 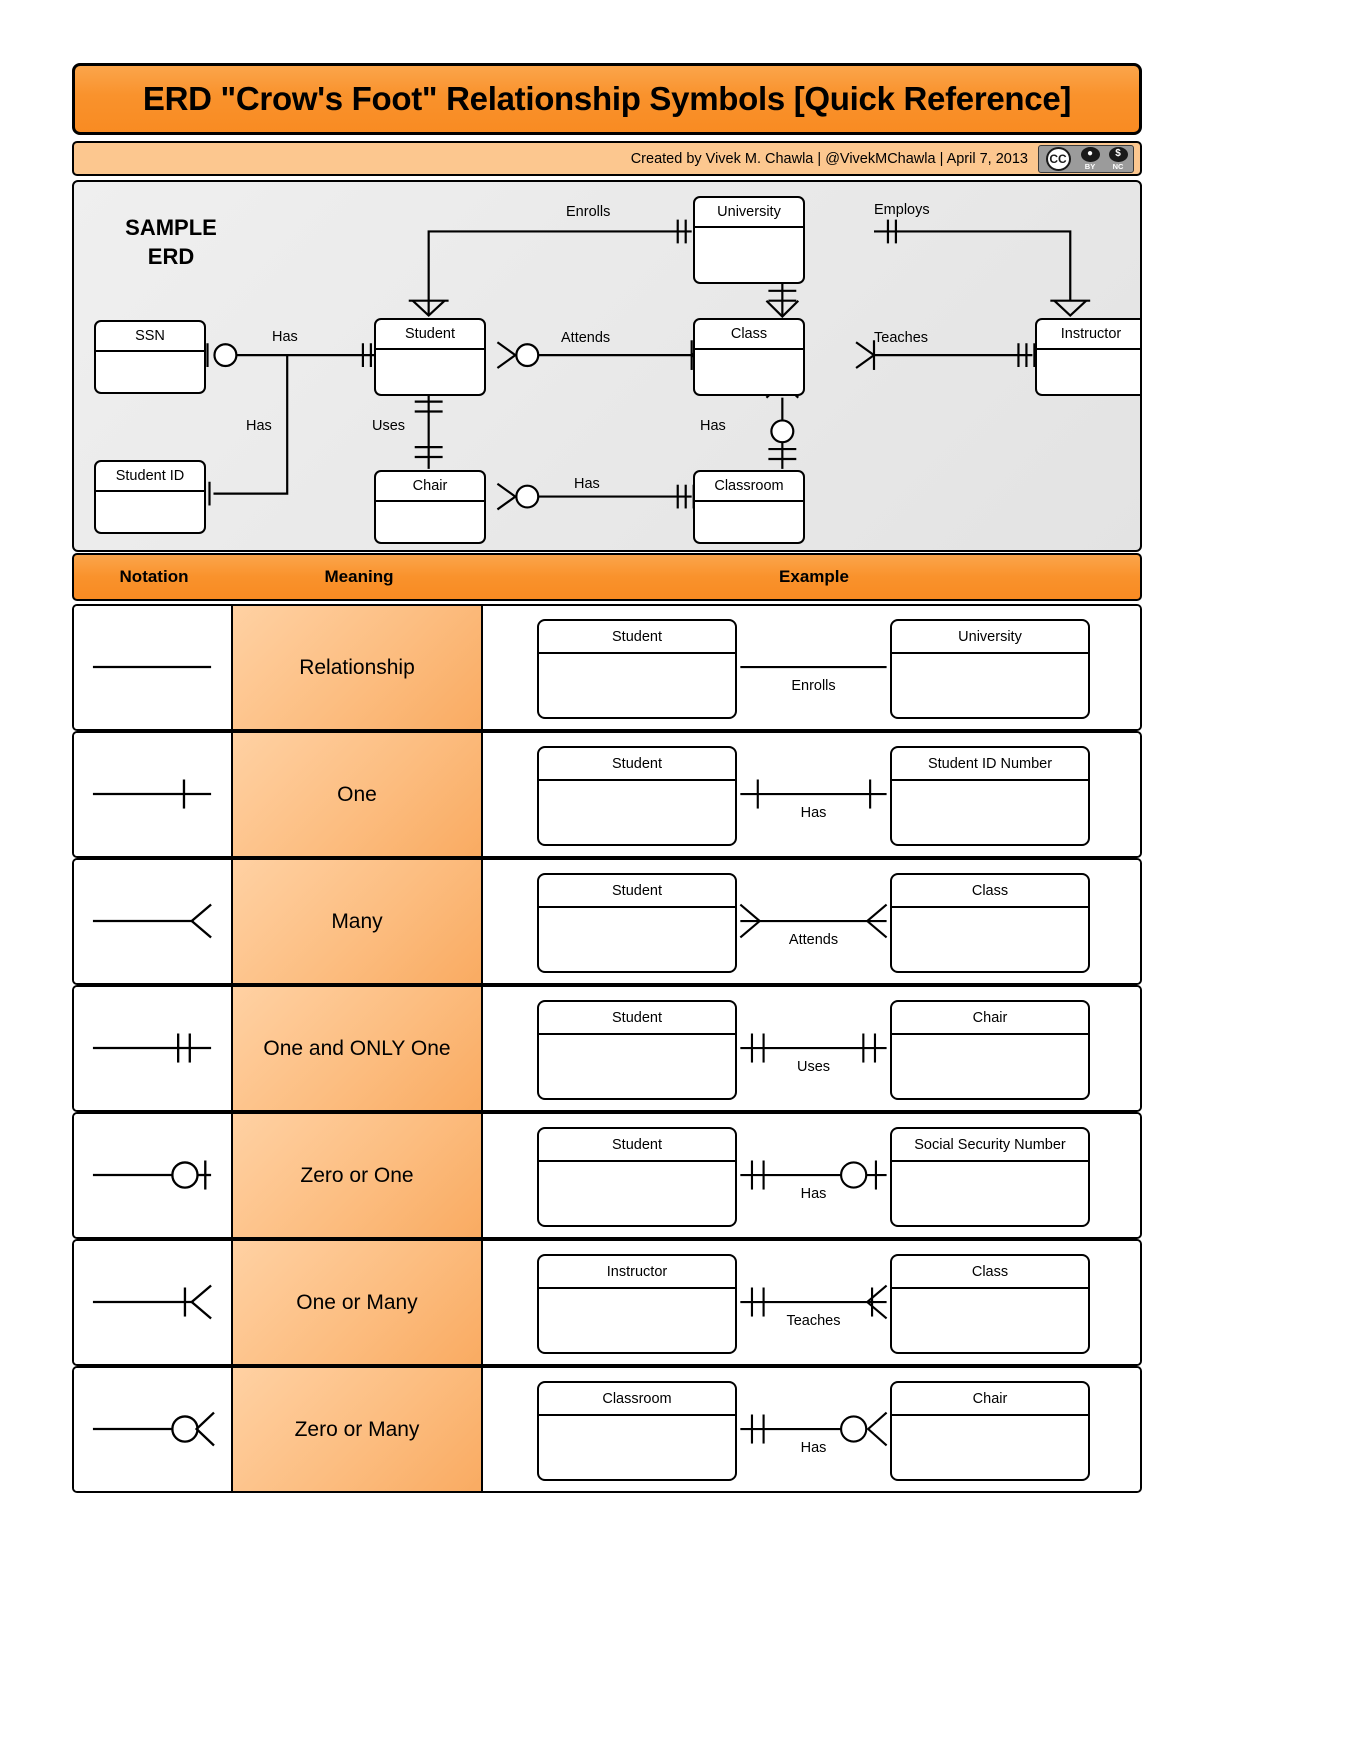 I want to click on cc-nc-icon: $ NC, so click(x=1118, y=158).